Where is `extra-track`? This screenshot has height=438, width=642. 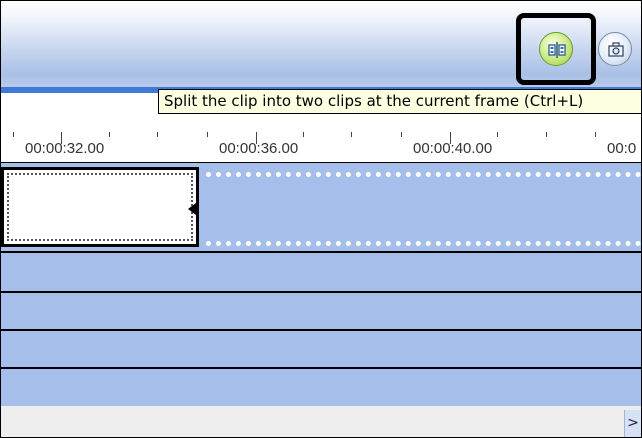 extra-track is located at coordinates (321, 387).